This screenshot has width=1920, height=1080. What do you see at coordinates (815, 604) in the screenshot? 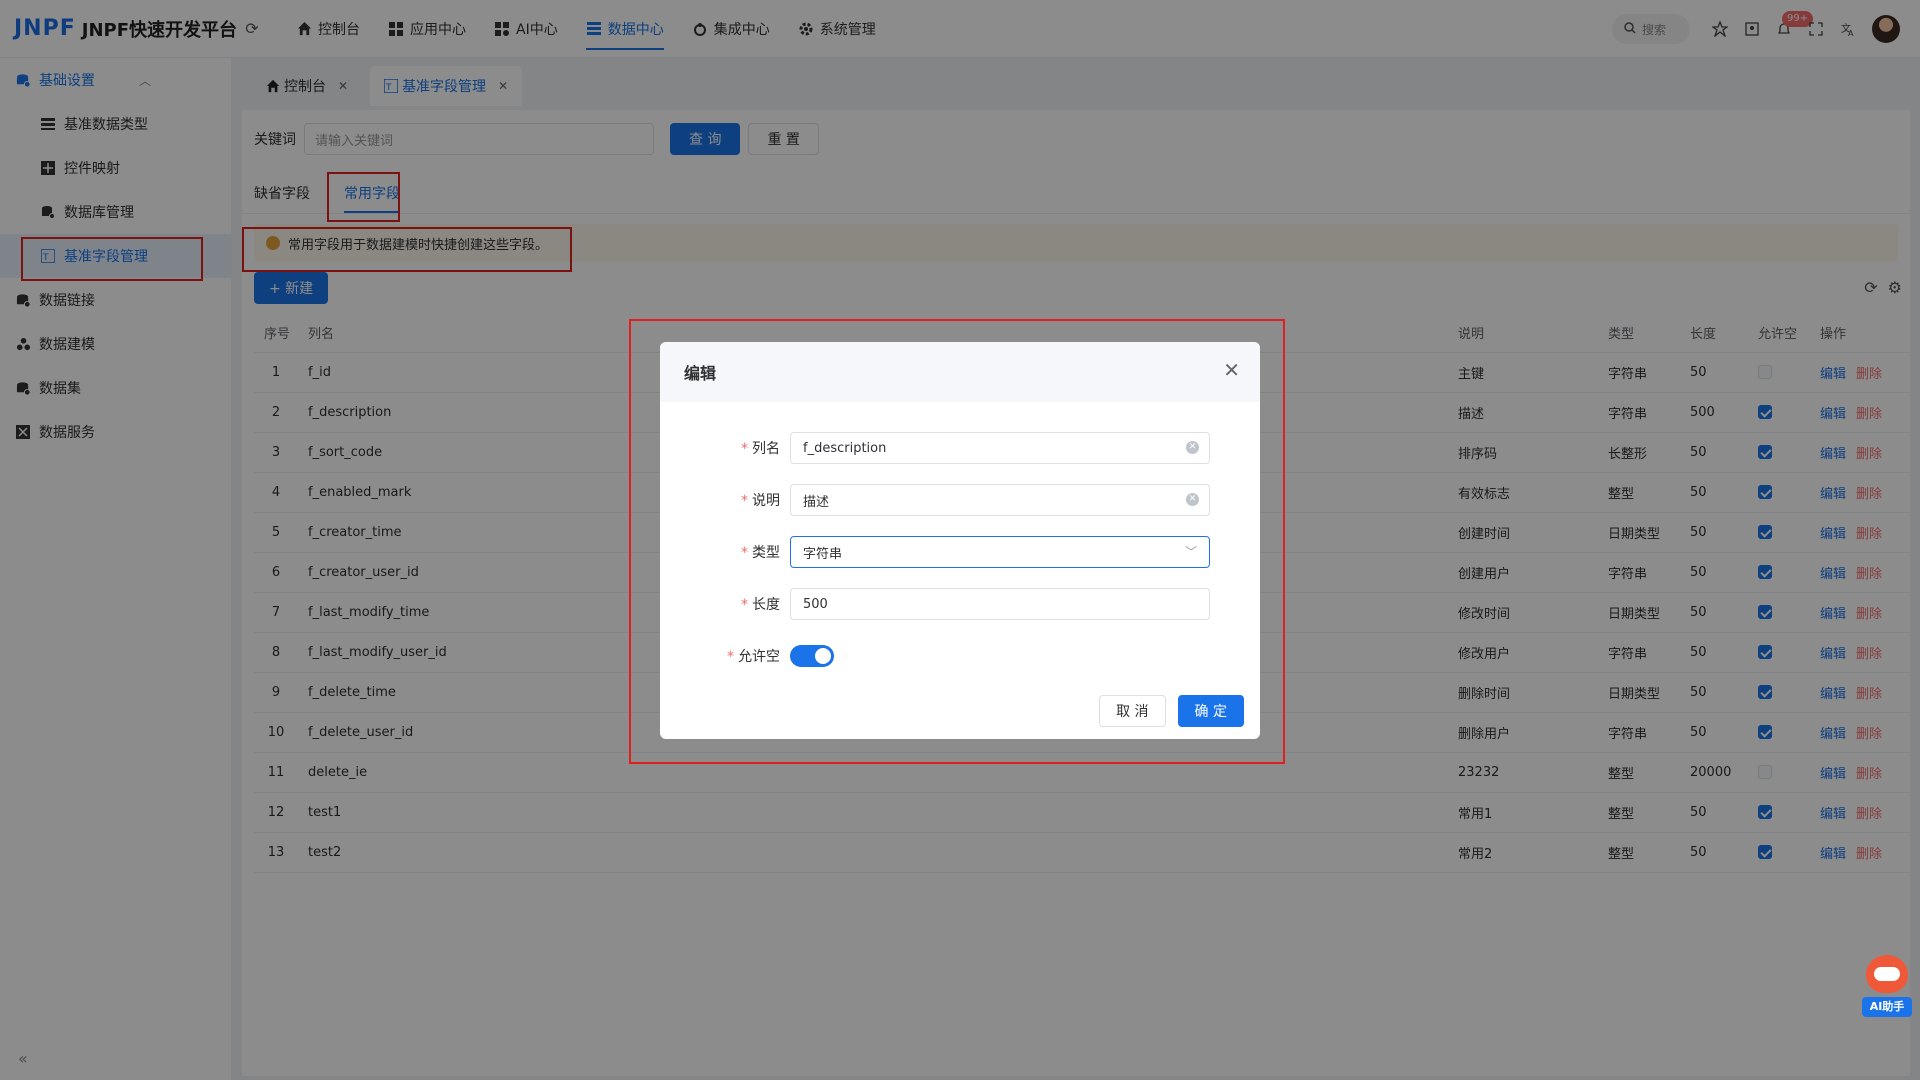
I see `length-value: 500` at bounding box center [815, 604].